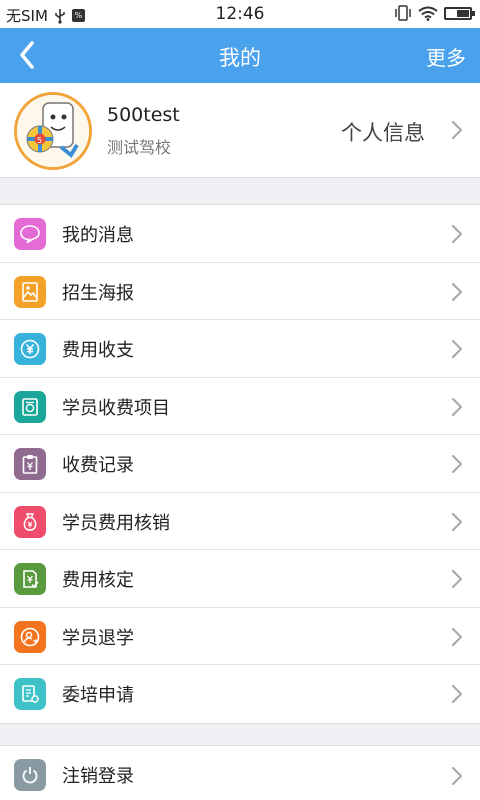 The height and width of the screenshot is (800, 480). What do you see at coordinates (98, 465) in the screenshot?
I see `menu-item-label: 收费记录` at bounding box center [98, 465].